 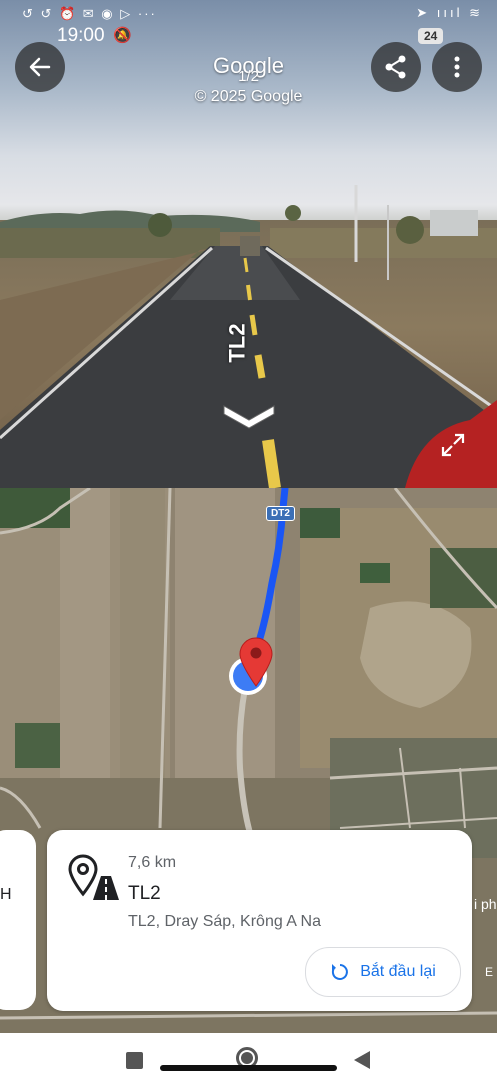 I want to click on road-name-label: TL2, so click(x=237, y=343).